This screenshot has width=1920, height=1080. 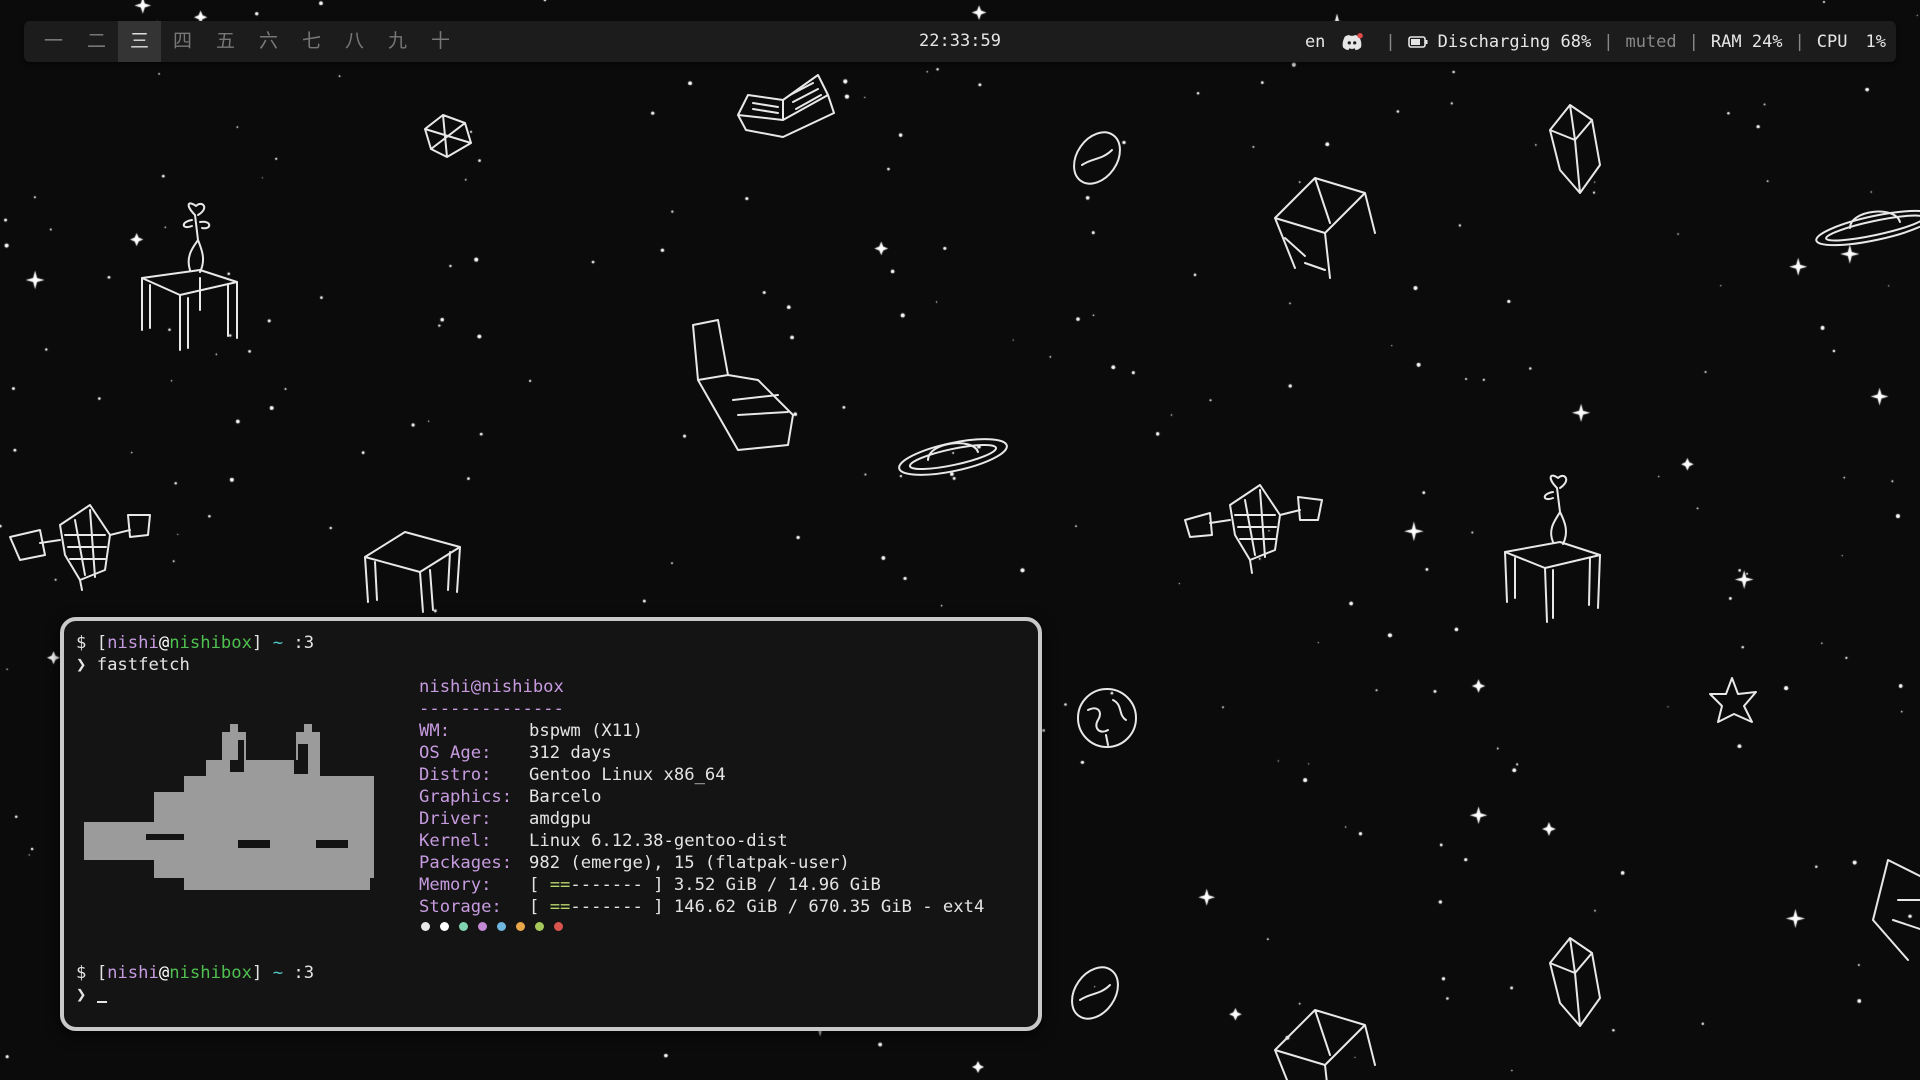 What do you see at coordinates (786, 106) in the screenshot?
I see `book-icon` at bounding box center [786, 106].